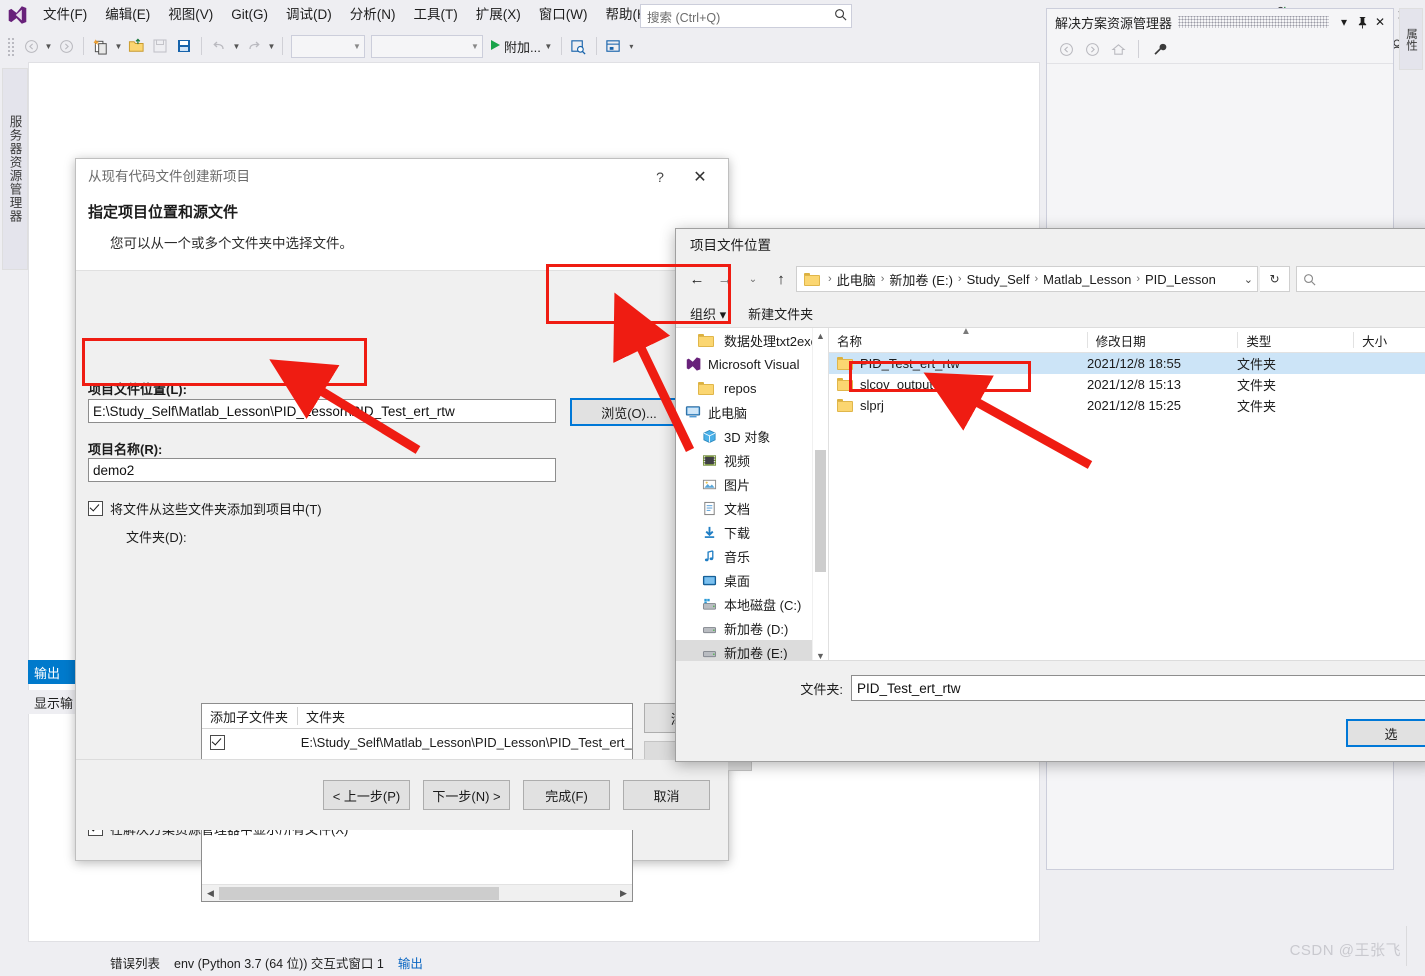 The height and width of the screenshot is (976, 1425). What do you see at coordinates (1380, 22) in the screenshot?
I see `panel-close-icon: ✕` at bounding box center [1380, 22].